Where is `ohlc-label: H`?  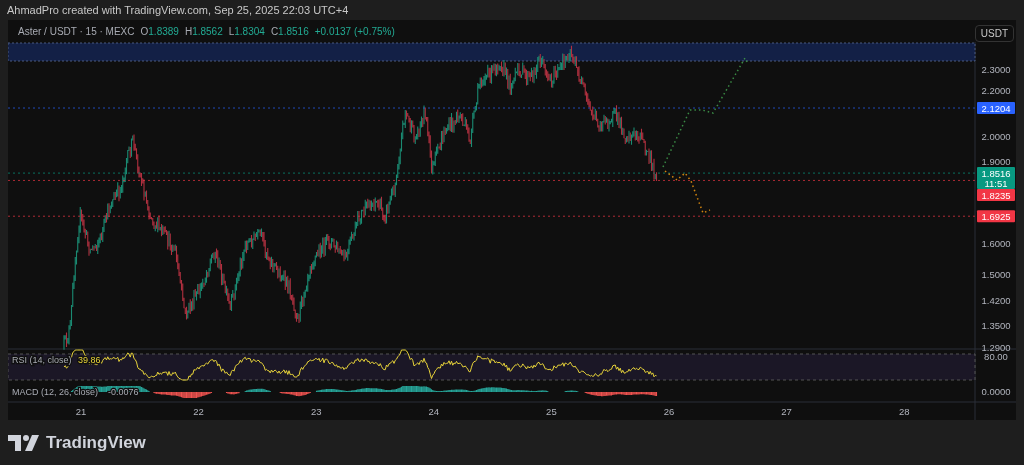 ohlc-label: H is located at coordinates (188, 31).